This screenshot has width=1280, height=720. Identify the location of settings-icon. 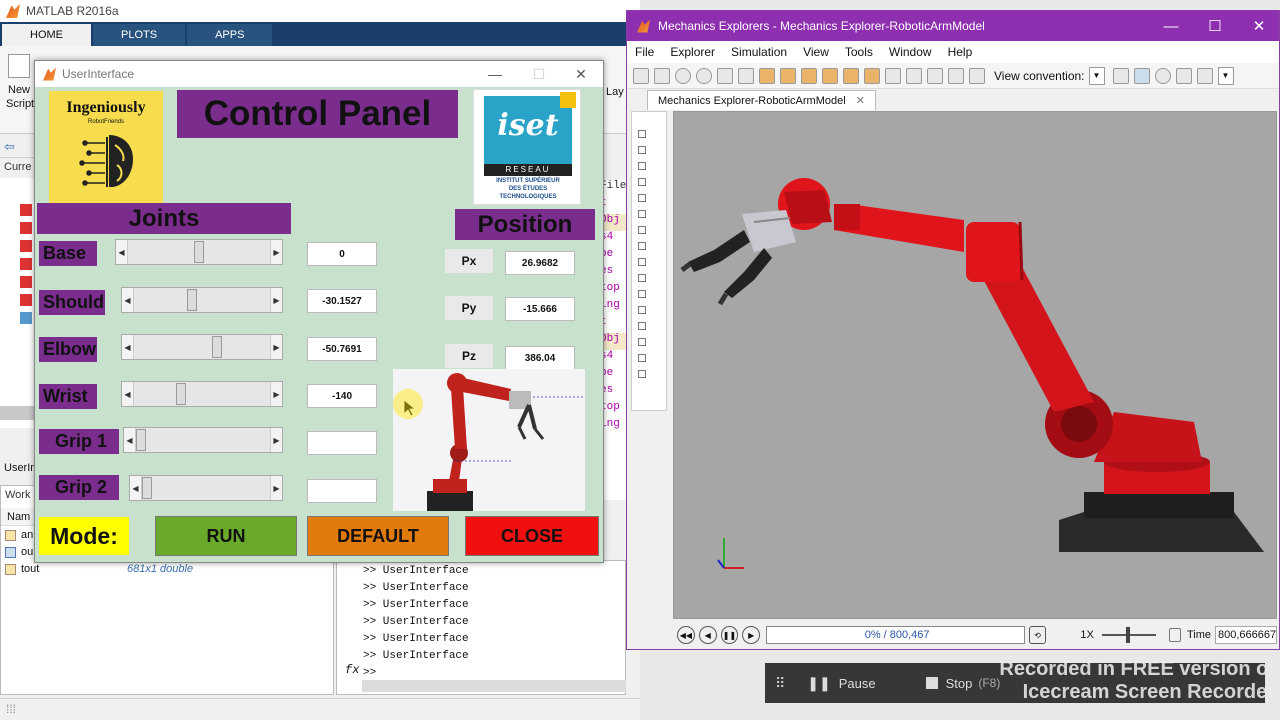
(725, 75).